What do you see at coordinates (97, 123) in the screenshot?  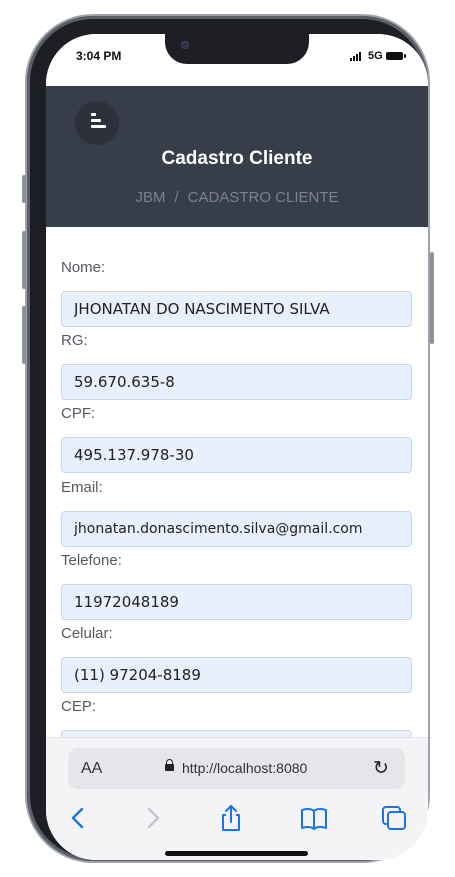 I see `menu-button` at bounding box center [97, 123].